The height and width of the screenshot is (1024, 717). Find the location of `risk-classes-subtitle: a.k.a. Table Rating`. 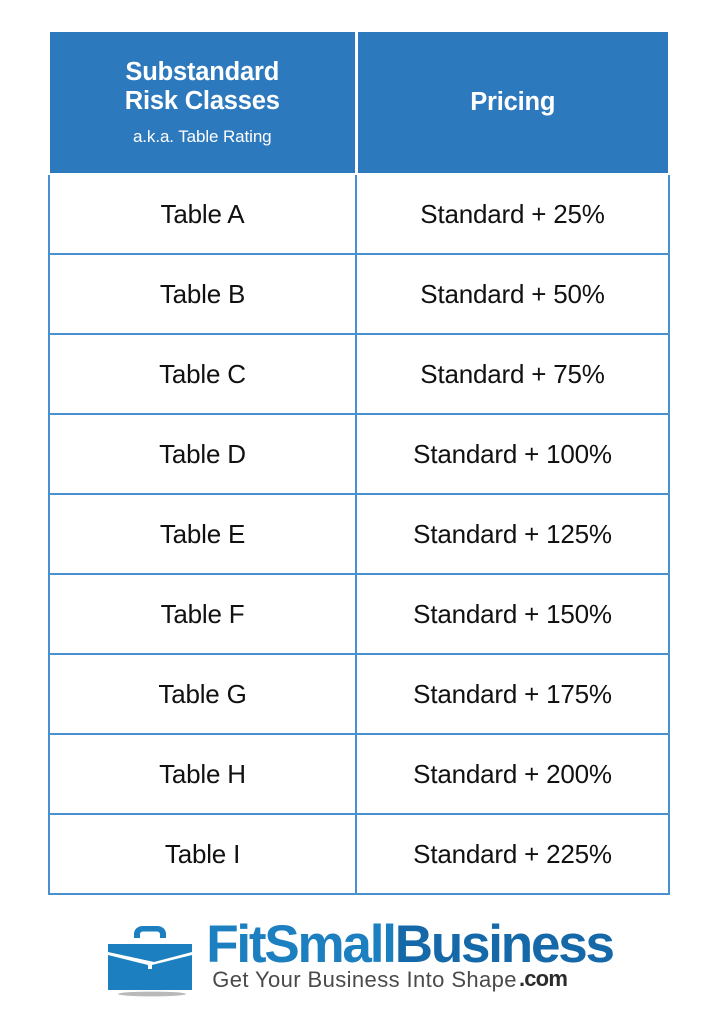

risk-classes-subtitle: a.k.a. Table Rating is located at coordinates (202, 136).